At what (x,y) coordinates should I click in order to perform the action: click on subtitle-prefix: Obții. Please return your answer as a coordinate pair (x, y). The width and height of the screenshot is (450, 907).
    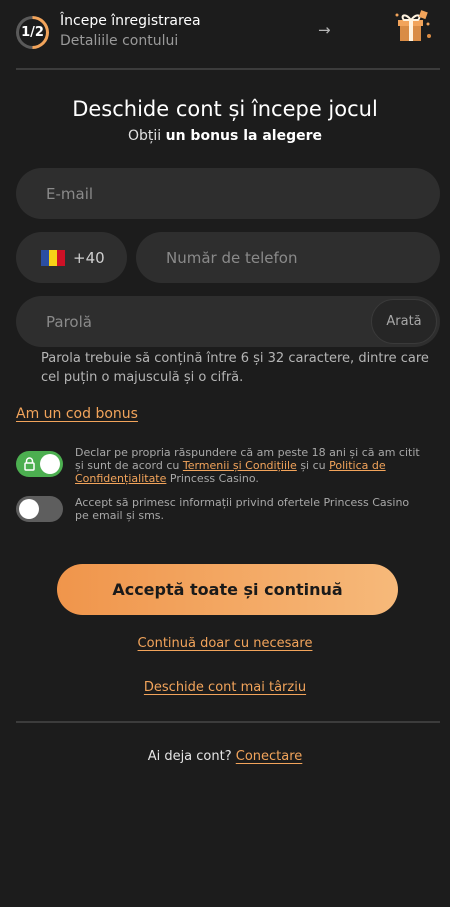
    Looking at the image, I should click on (144, 136).